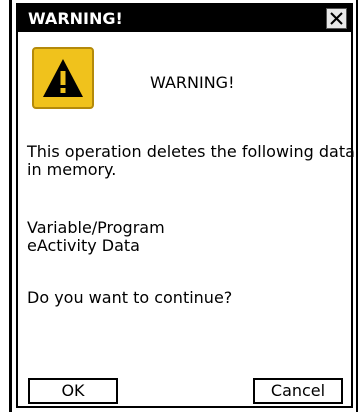 The width and height of the screenshot is (362, 412). I want to click on cancel-button: Cancel, so click(298, 391).